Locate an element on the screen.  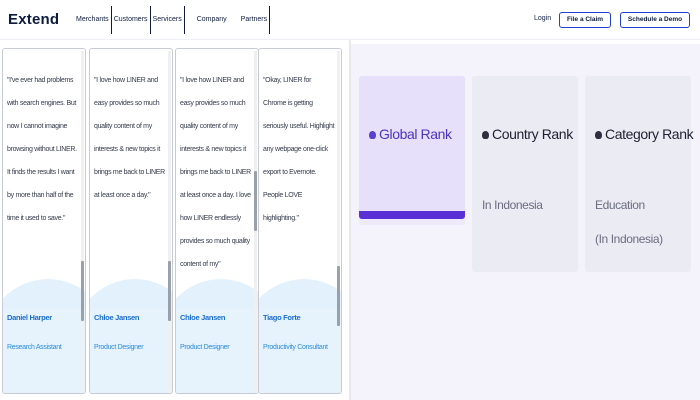
nav-company: Company is located at coordinates (212, 20).